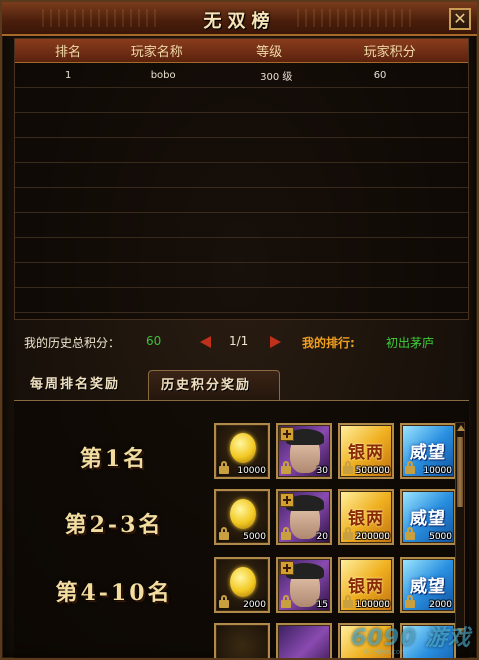  I want to click on tab-history-score-rewards: 历史积分奖励, so click(214, 385).